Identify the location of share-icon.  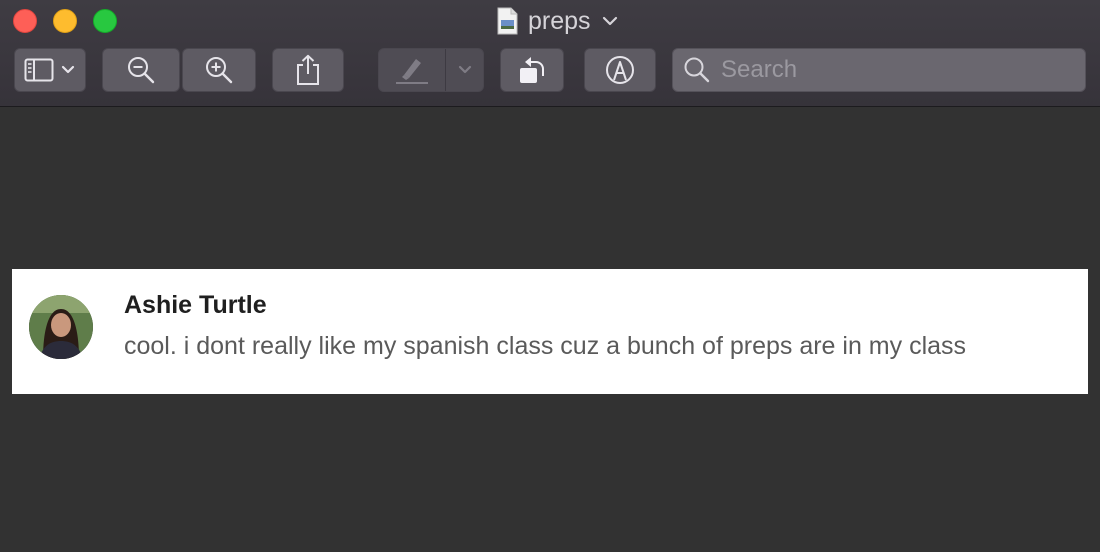
(308, 69).